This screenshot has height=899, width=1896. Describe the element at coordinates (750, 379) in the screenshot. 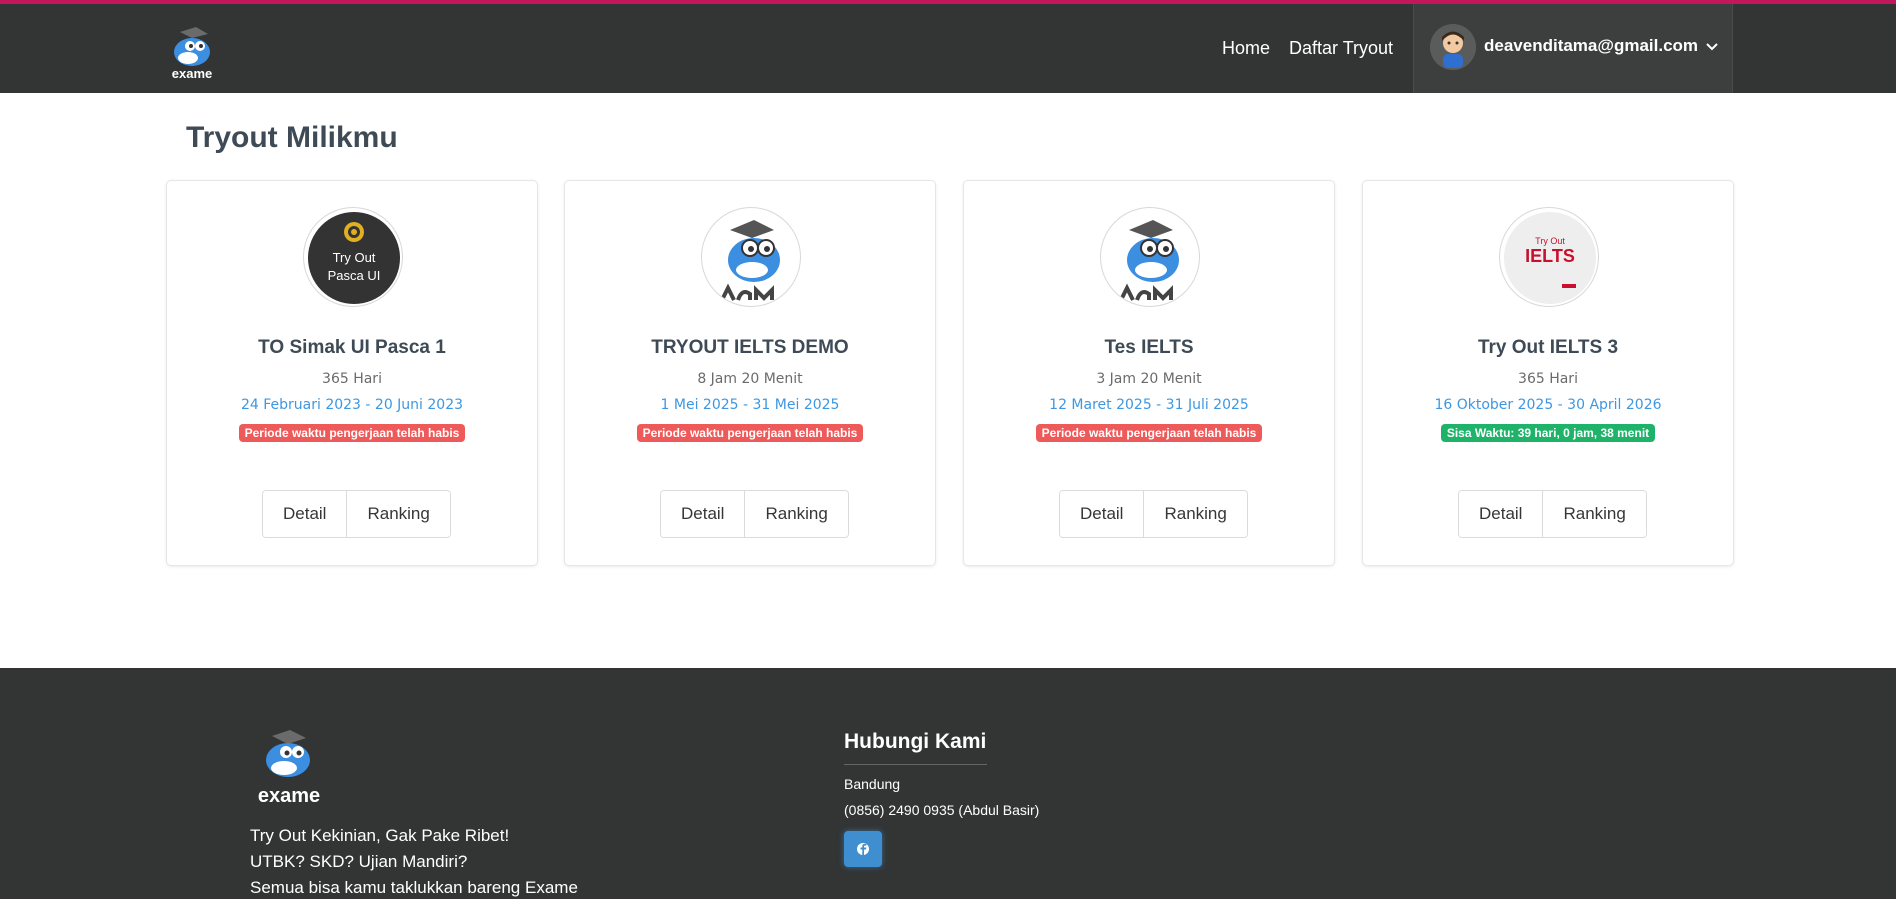

I see `card-duration: 8 Jam 20 Menit` at that location.